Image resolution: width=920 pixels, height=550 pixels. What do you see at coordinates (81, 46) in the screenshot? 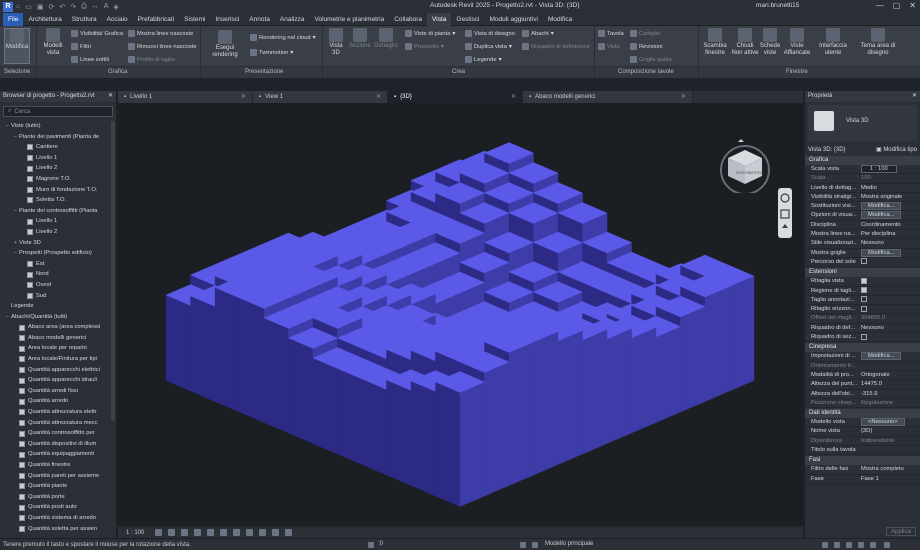
I see `filters-button: Filtri` at bounding box center [81, 46].